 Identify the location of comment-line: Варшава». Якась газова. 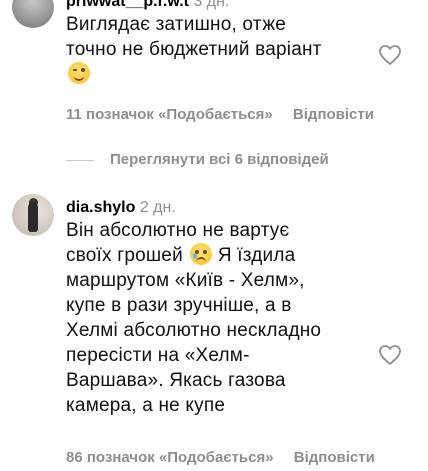
(176, 380).